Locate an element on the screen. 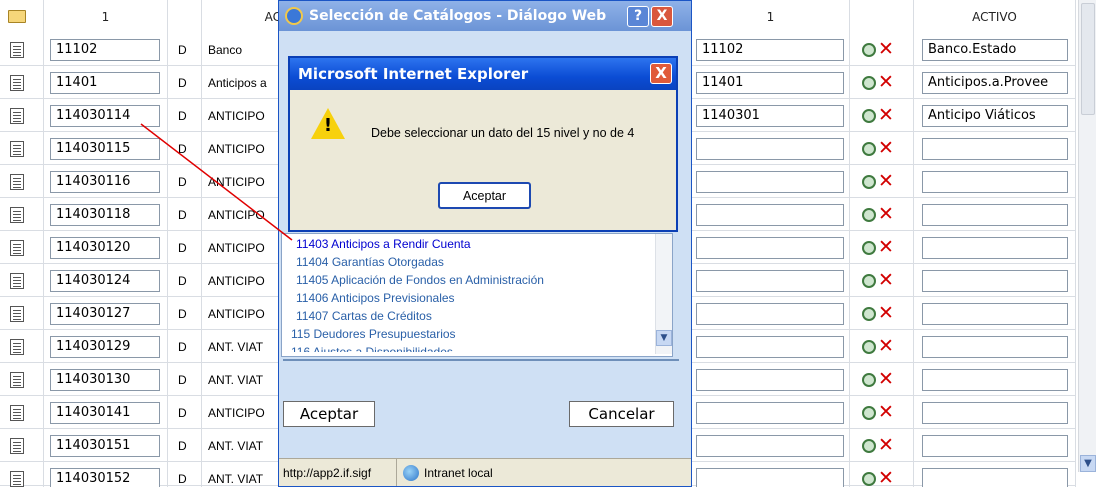 The image size is (1105, 487). help-button: ? is located at coordinates (638, 16).